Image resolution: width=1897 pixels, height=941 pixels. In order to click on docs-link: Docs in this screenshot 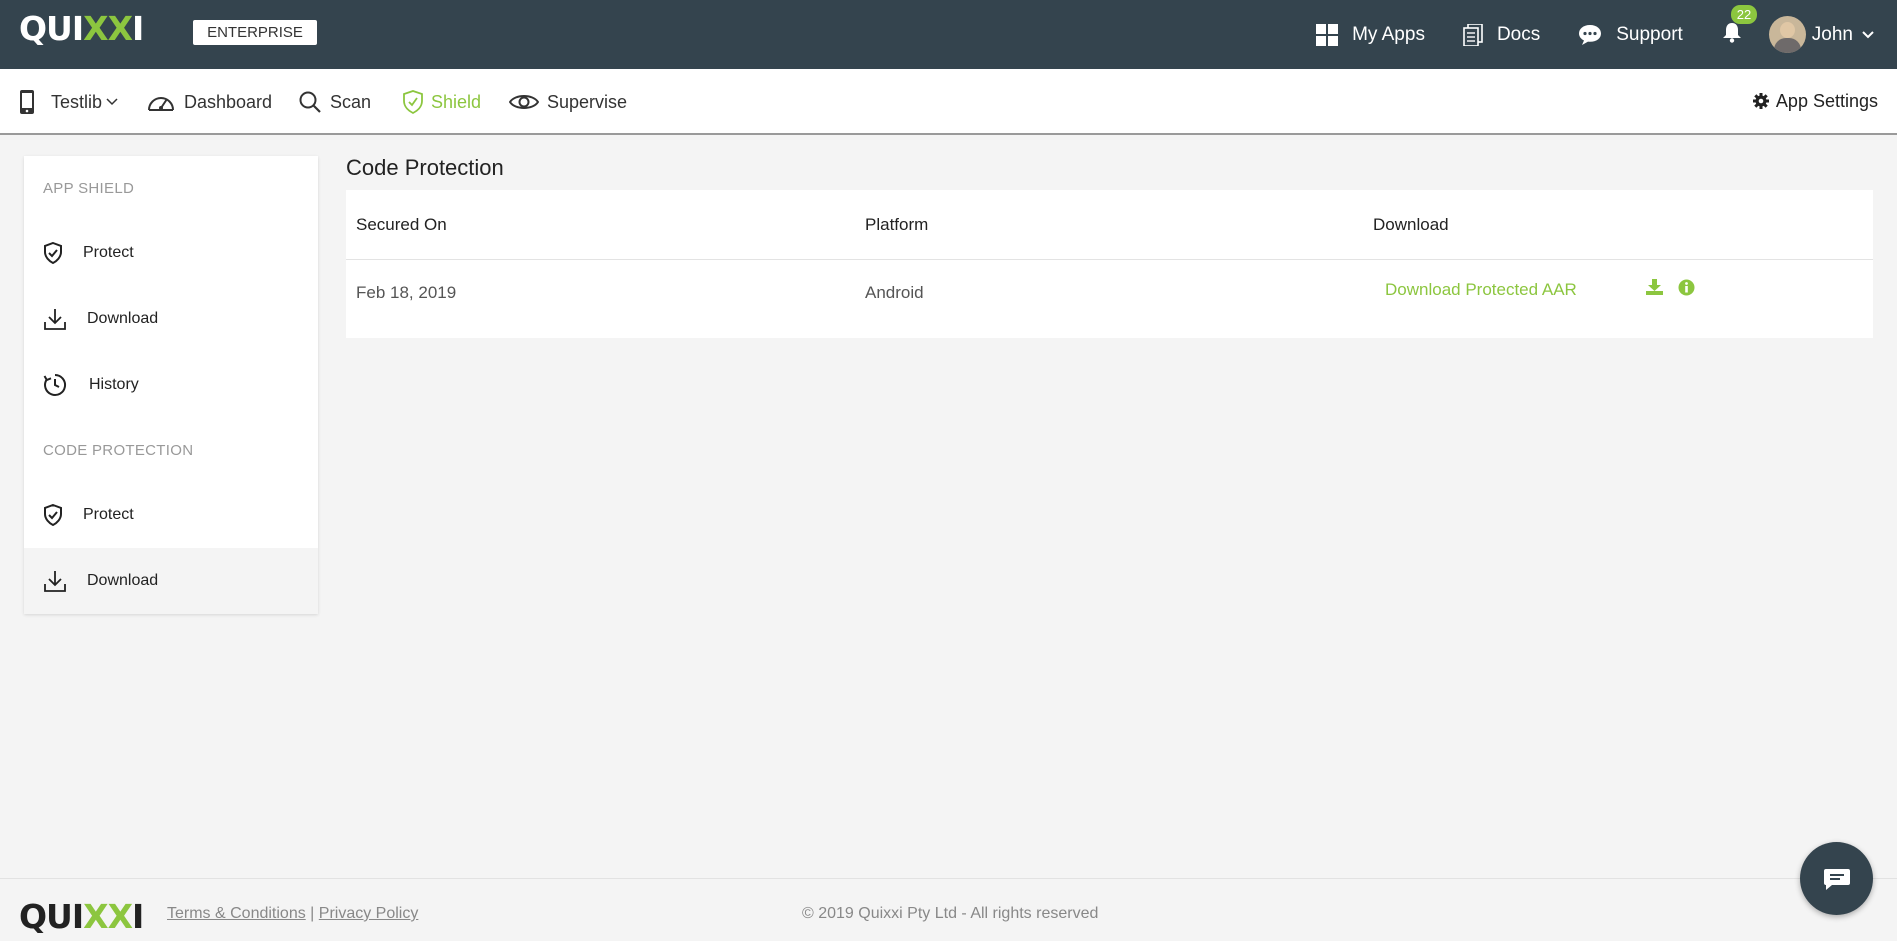, I will do `click(1502, 34)`.